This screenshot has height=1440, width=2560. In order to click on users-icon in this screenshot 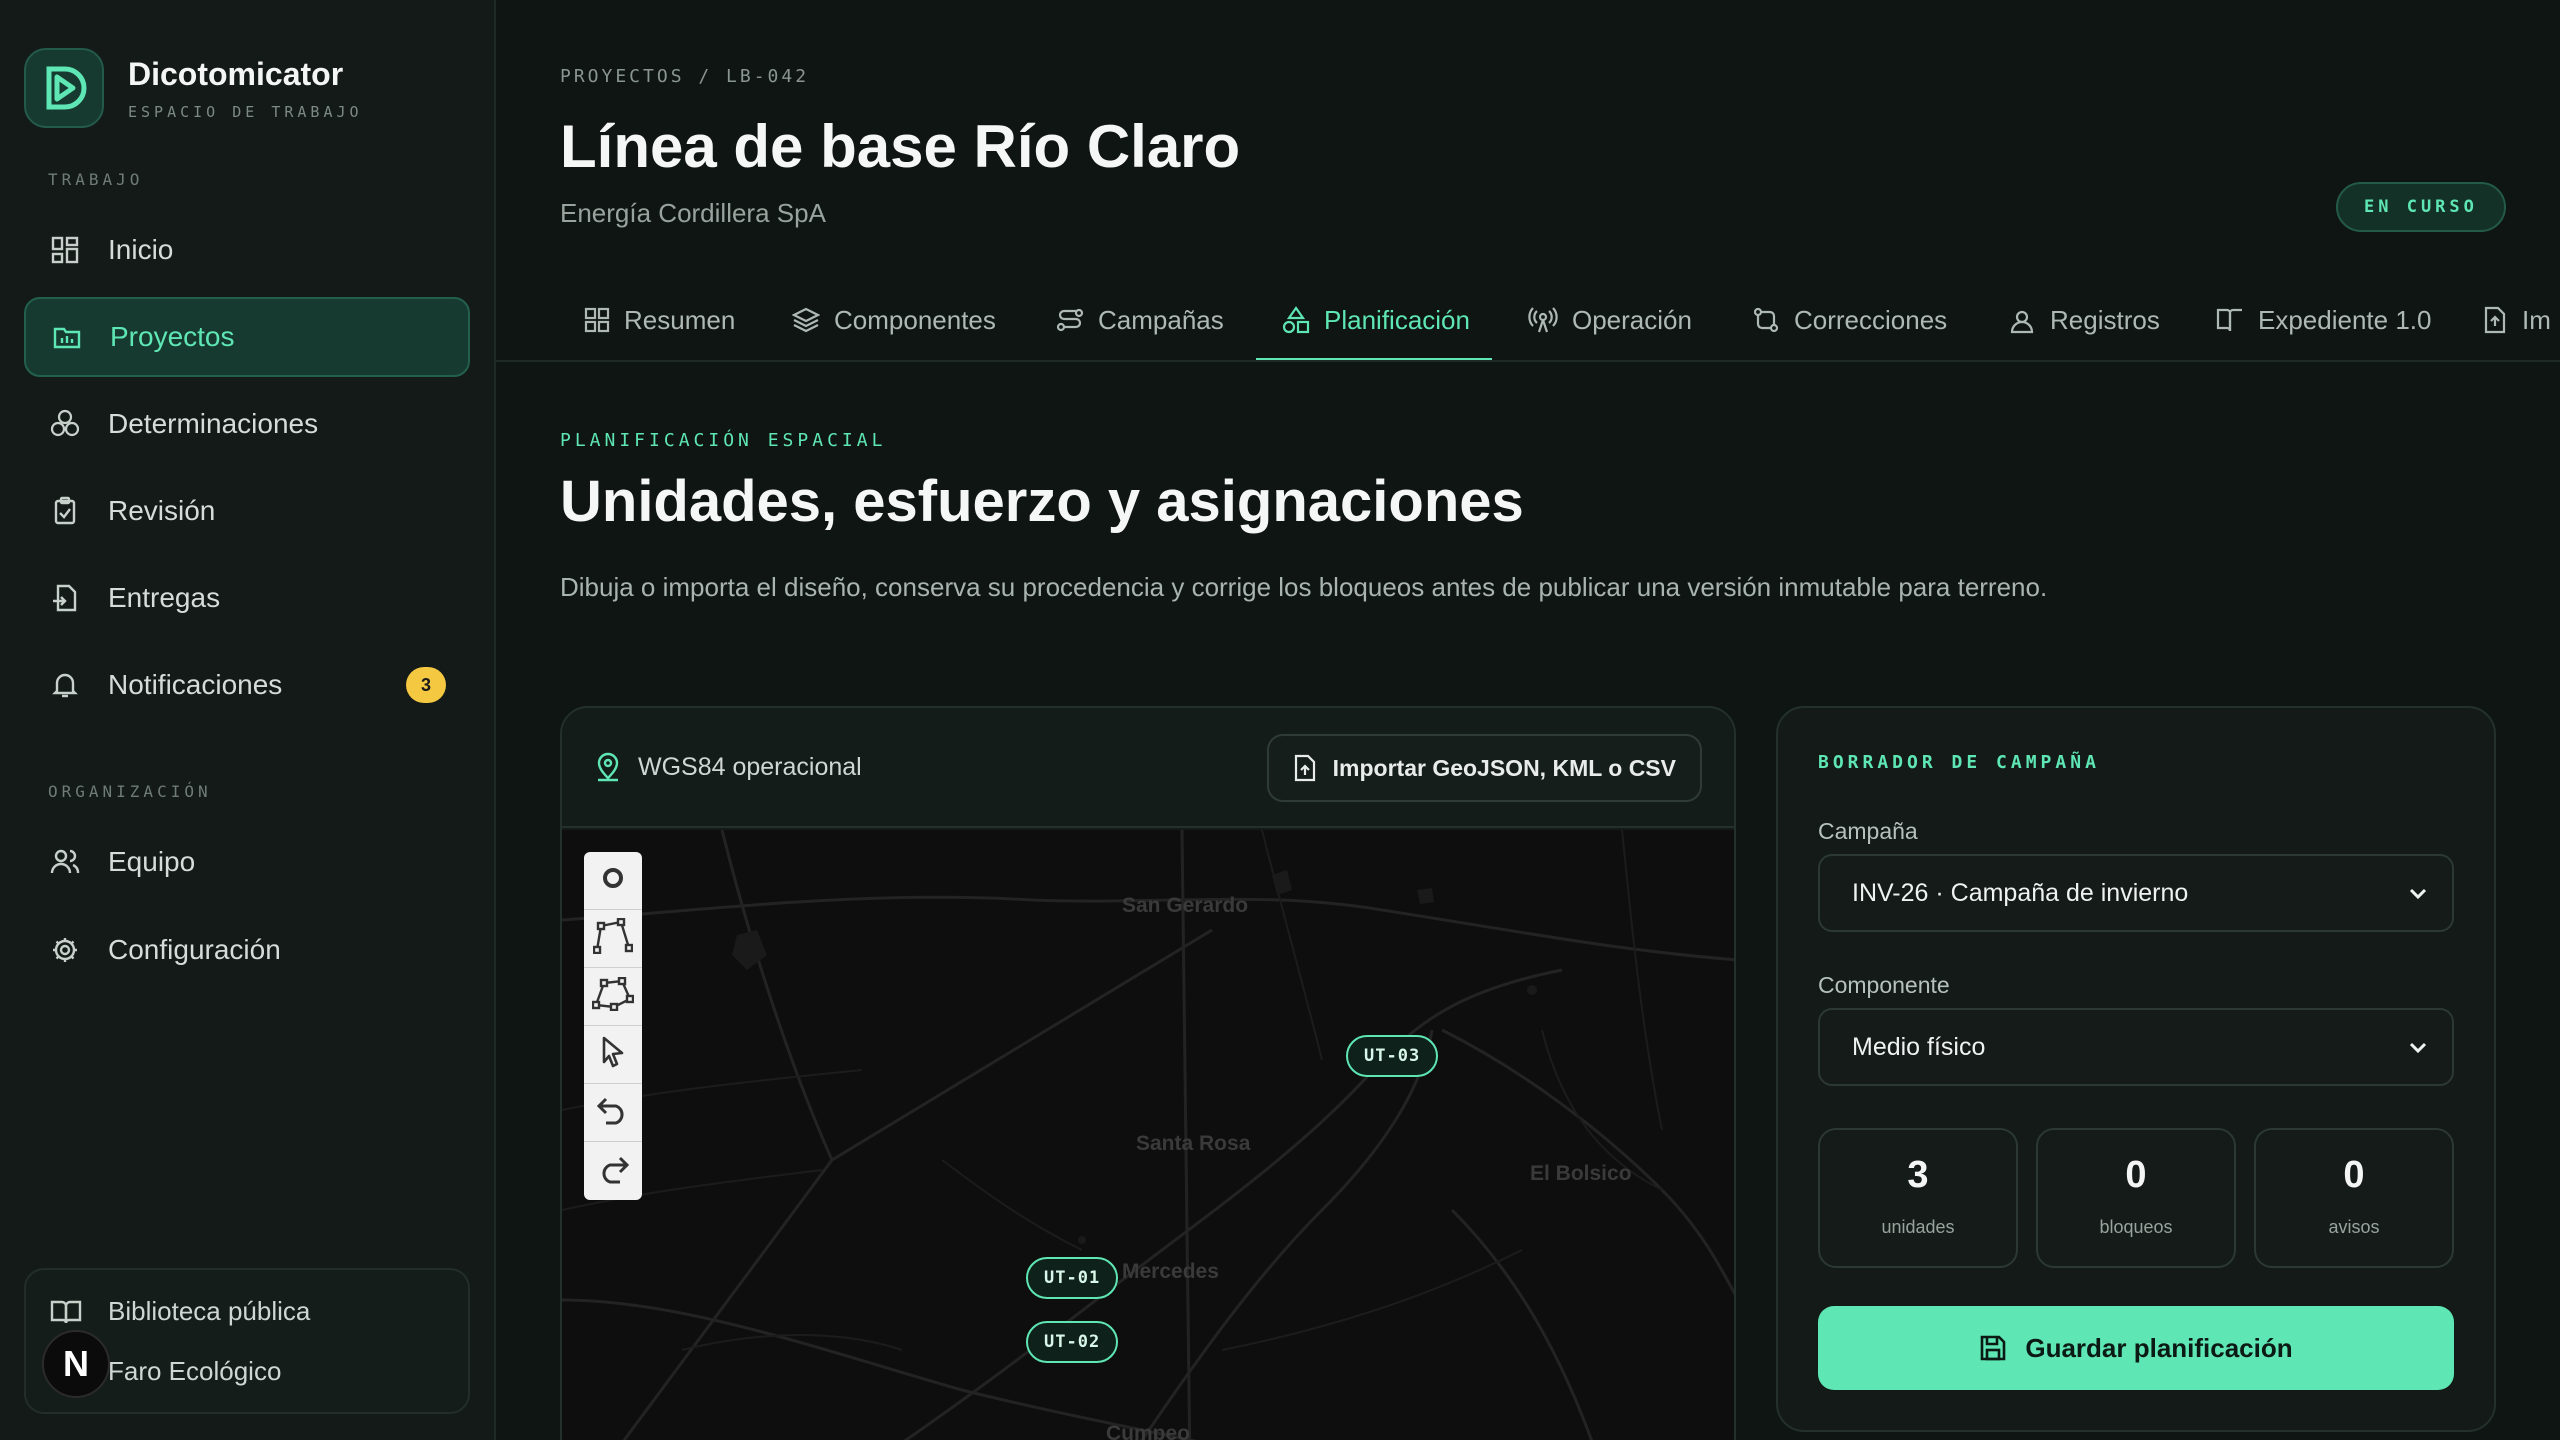, I will do `click(65, 862)`.